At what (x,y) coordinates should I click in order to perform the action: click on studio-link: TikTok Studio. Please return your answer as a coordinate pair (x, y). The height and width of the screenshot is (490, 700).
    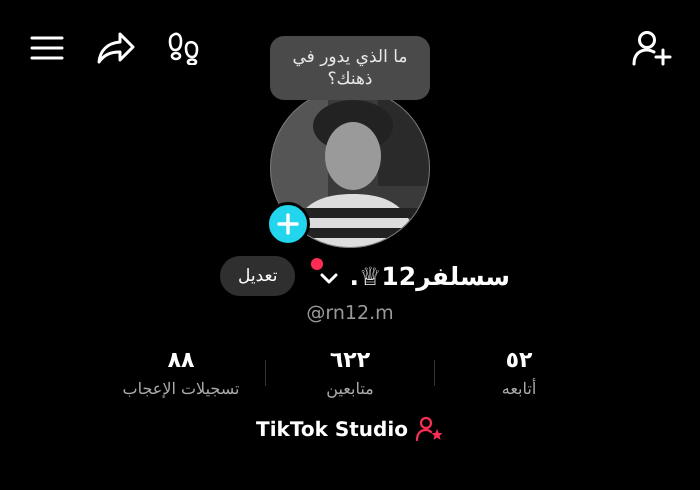
    Looking at the image, I should click on (350, 429).